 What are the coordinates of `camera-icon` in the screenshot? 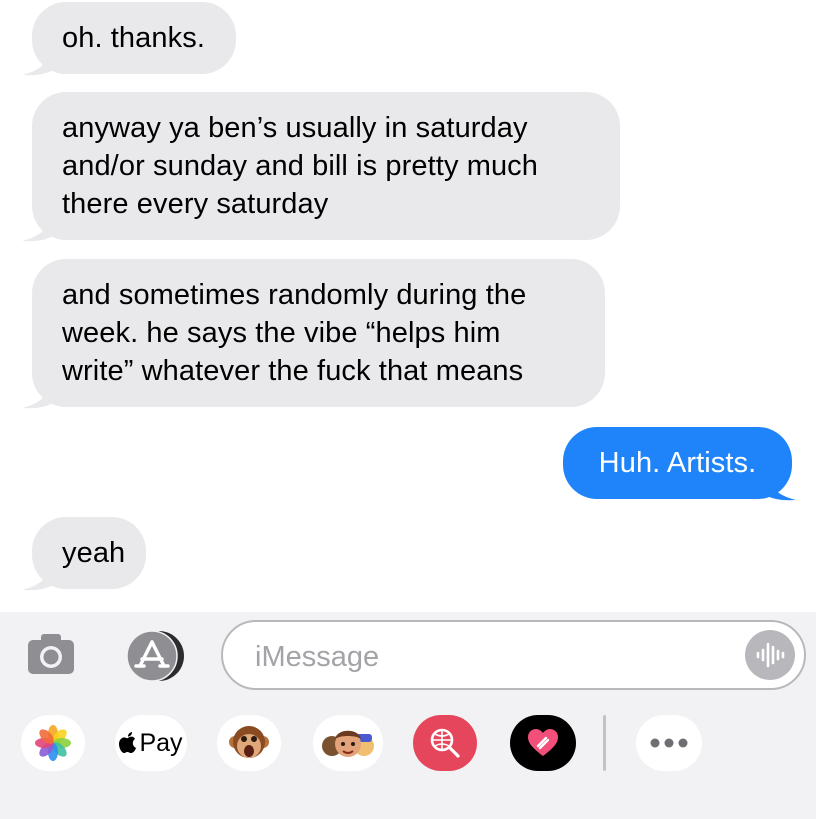 It's located at (51, 654).